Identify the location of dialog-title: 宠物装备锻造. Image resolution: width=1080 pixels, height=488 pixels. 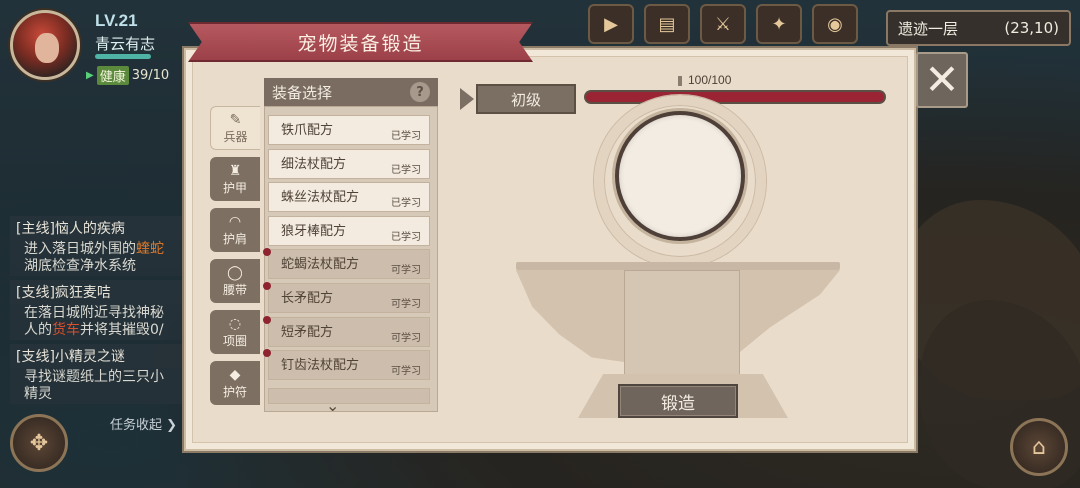
(360, 43).